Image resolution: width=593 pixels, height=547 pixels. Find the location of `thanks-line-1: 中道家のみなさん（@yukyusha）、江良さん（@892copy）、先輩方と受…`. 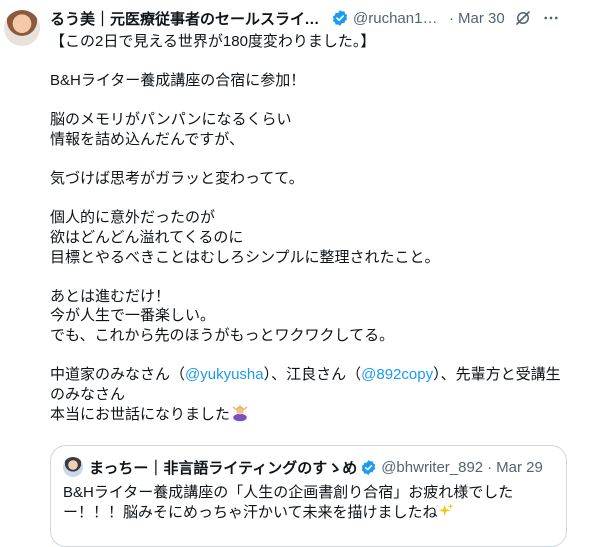

thanks-line-1: 中道家のみなさん（@yukyusha）、江良さん（@892copy）、先輩方と受… is located at coordinates (310, 375).